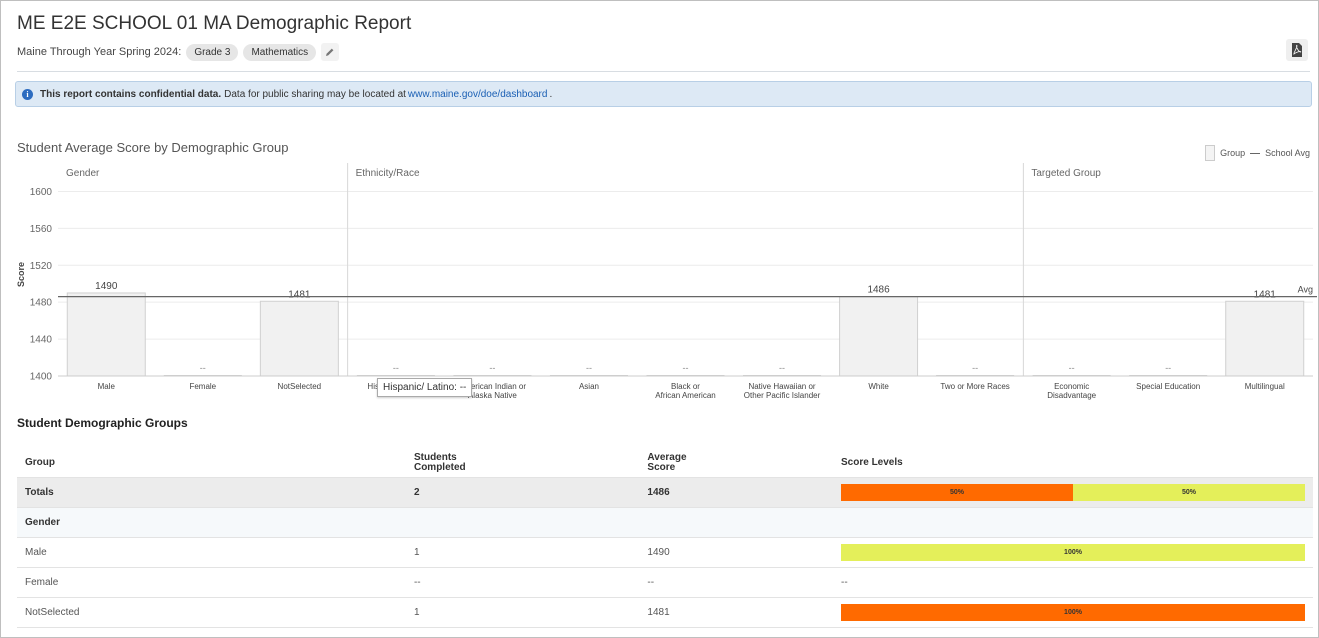 The image size is (1319, 638). What do you see at coordinates (41, 340) in the screenshot?
I see `y-tick-label: 1440` at bounding box center [41, 340].